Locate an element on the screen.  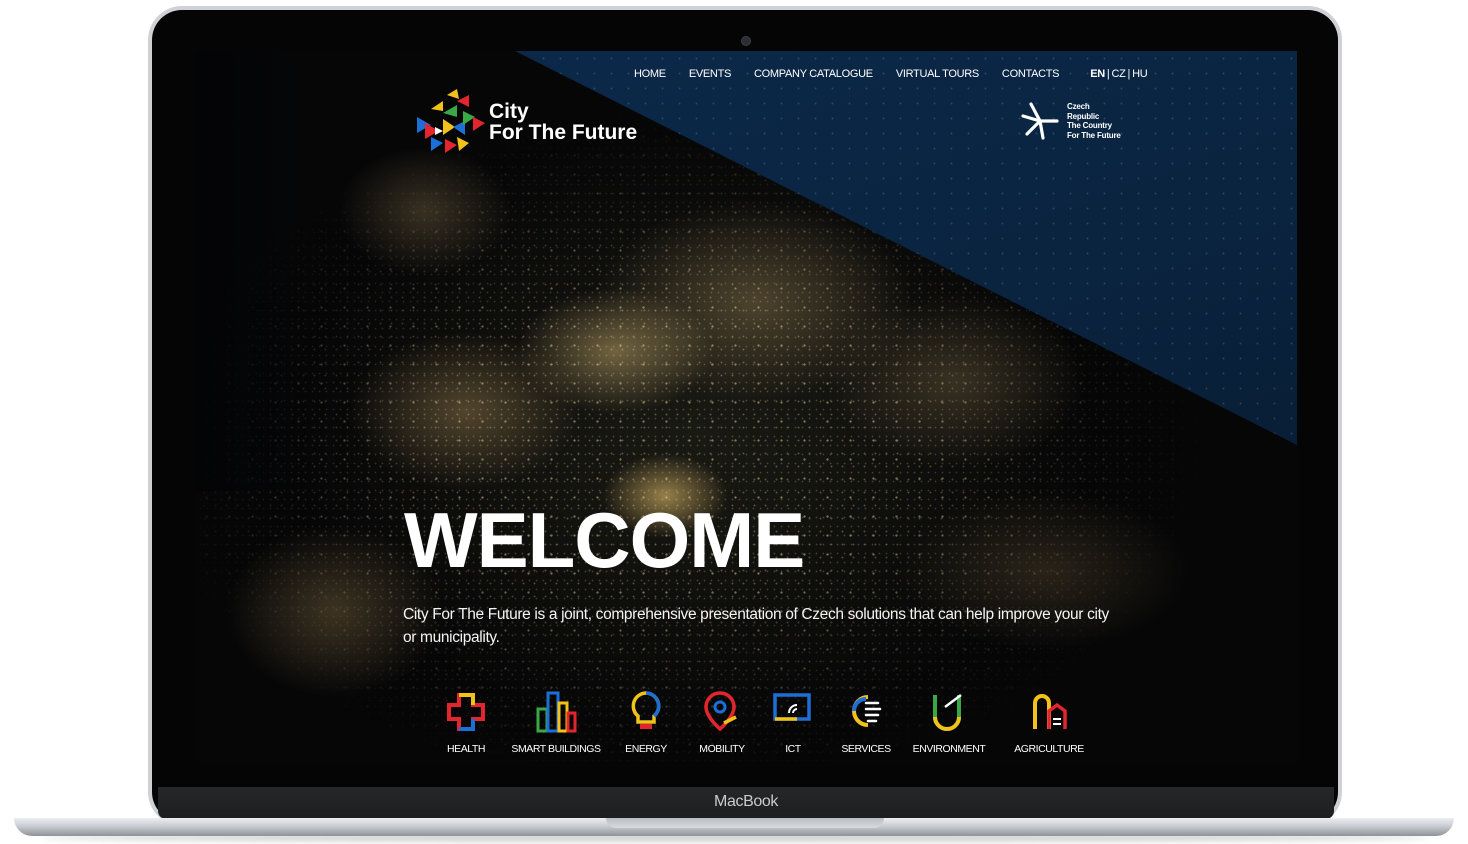
category-health: HEALTH is located at coordinates (466, 722).